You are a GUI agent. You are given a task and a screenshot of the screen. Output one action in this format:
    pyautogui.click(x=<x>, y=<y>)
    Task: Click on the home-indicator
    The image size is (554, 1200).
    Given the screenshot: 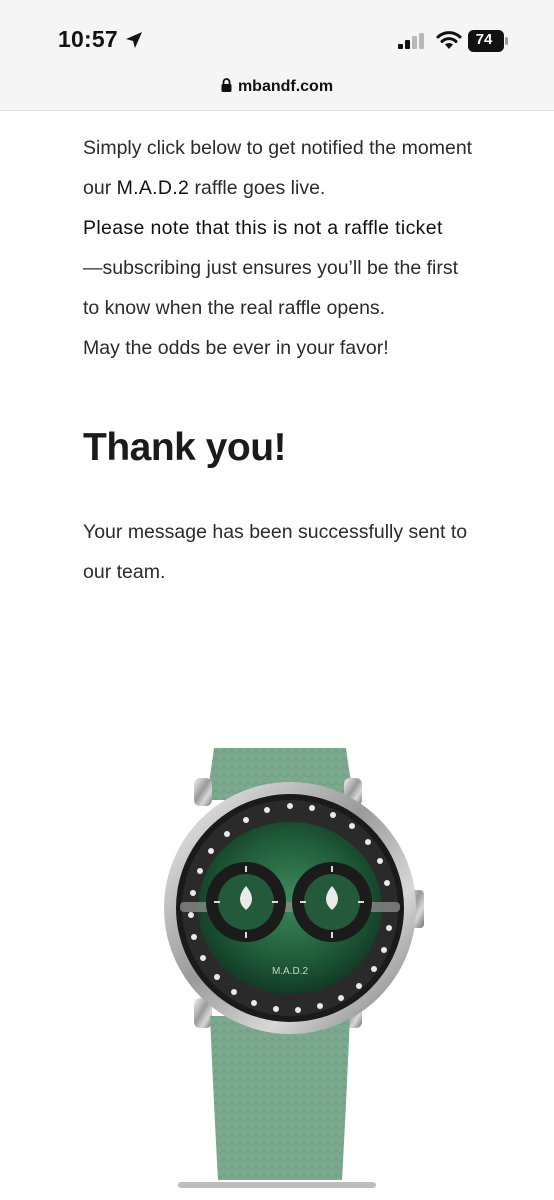 What is the action you would take?
    pyautogui.click(x=277, y=1185)
    